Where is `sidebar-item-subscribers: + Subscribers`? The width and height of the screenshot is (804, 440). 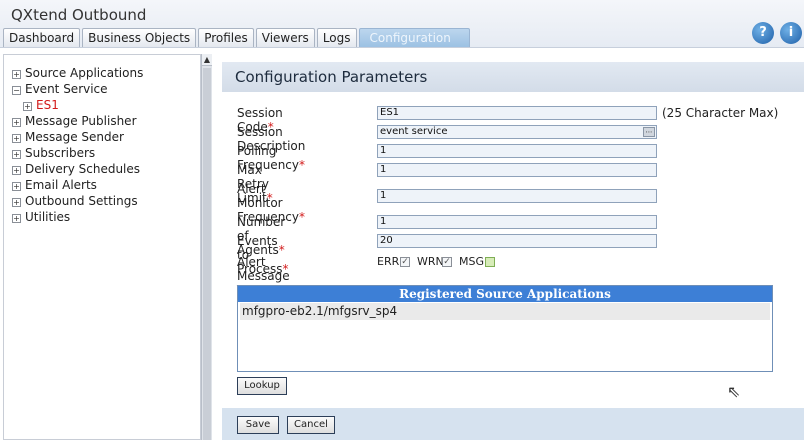 sidebar-item-subscribers: + Subscribers is located at coordinates (77, 153).